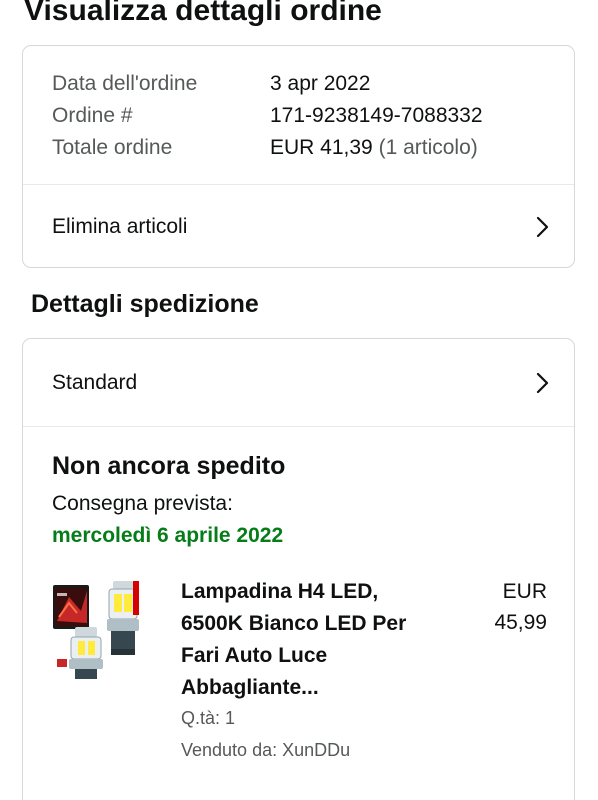 The image size is (598, 800). What do you see at coordinates (169, 466) in the screenshot?
I see `shipment-status: Non ancora spedito` at bounding box center [169, 466].